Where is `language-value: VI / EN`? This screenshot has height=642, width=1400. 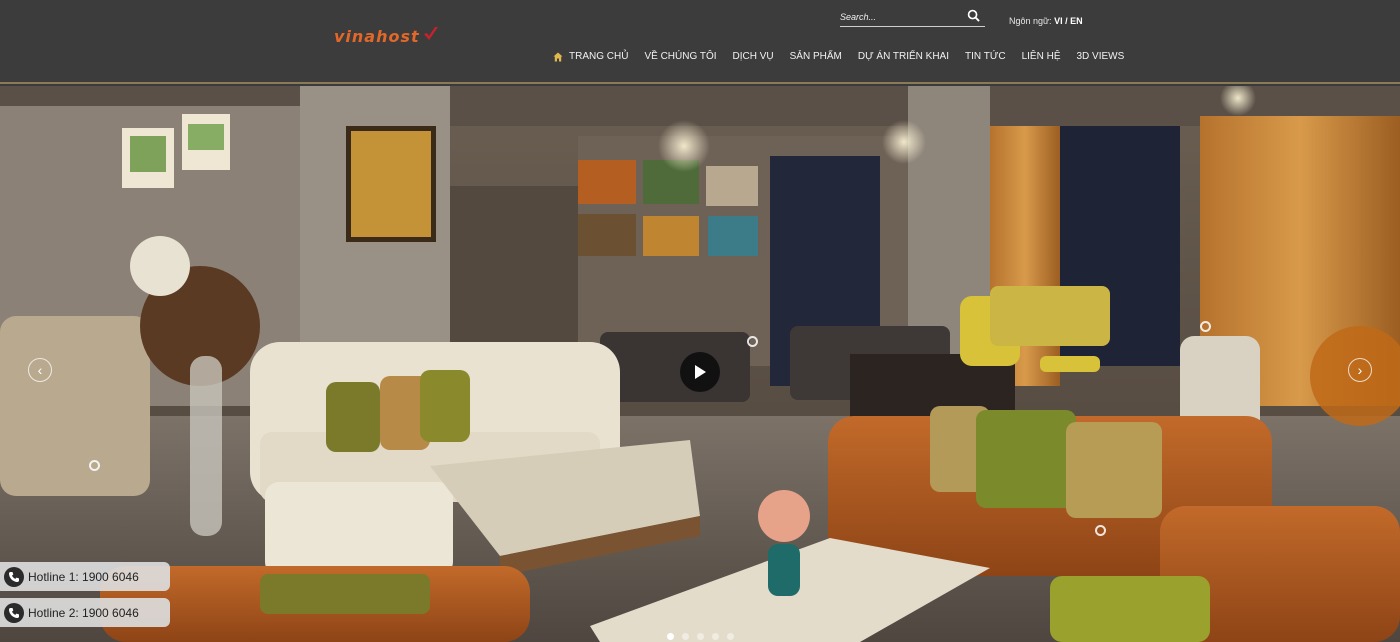 language-value: VI / EN is located at coordinates (1068, 21).